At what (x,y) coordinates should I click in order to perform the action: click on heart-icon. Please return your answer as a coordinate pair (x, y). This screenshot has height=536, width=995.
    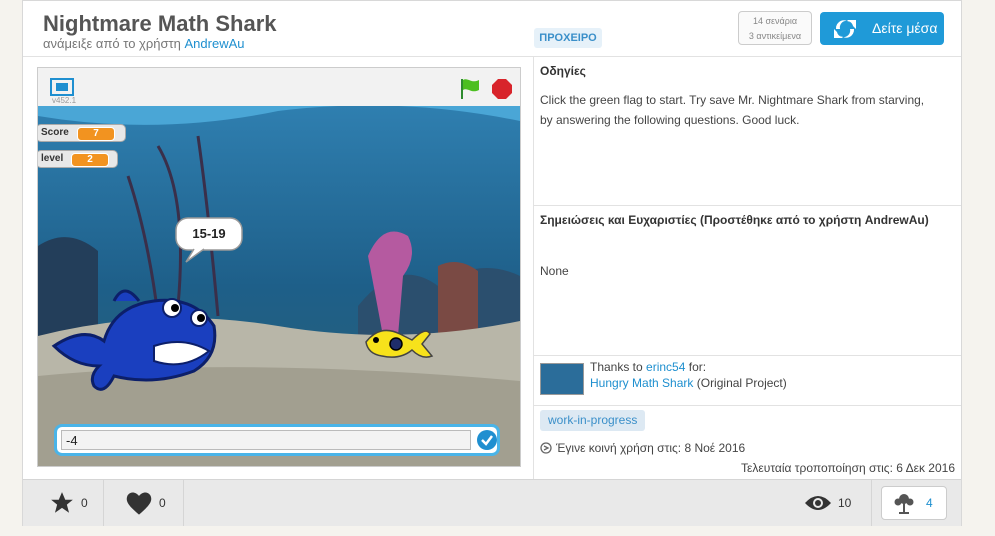
    Looking at the image, I should click on (139, 503).